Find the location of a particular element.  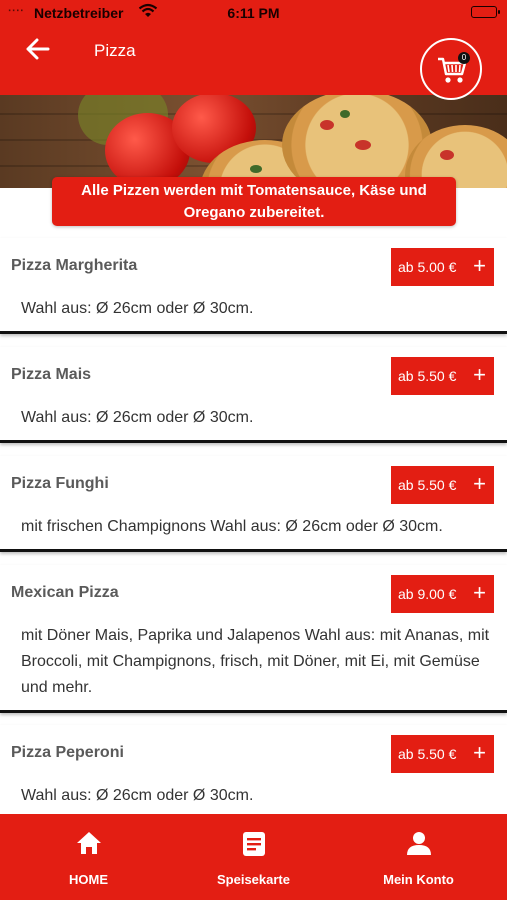

nav-home: HOME is located at coordinates (88, 857).